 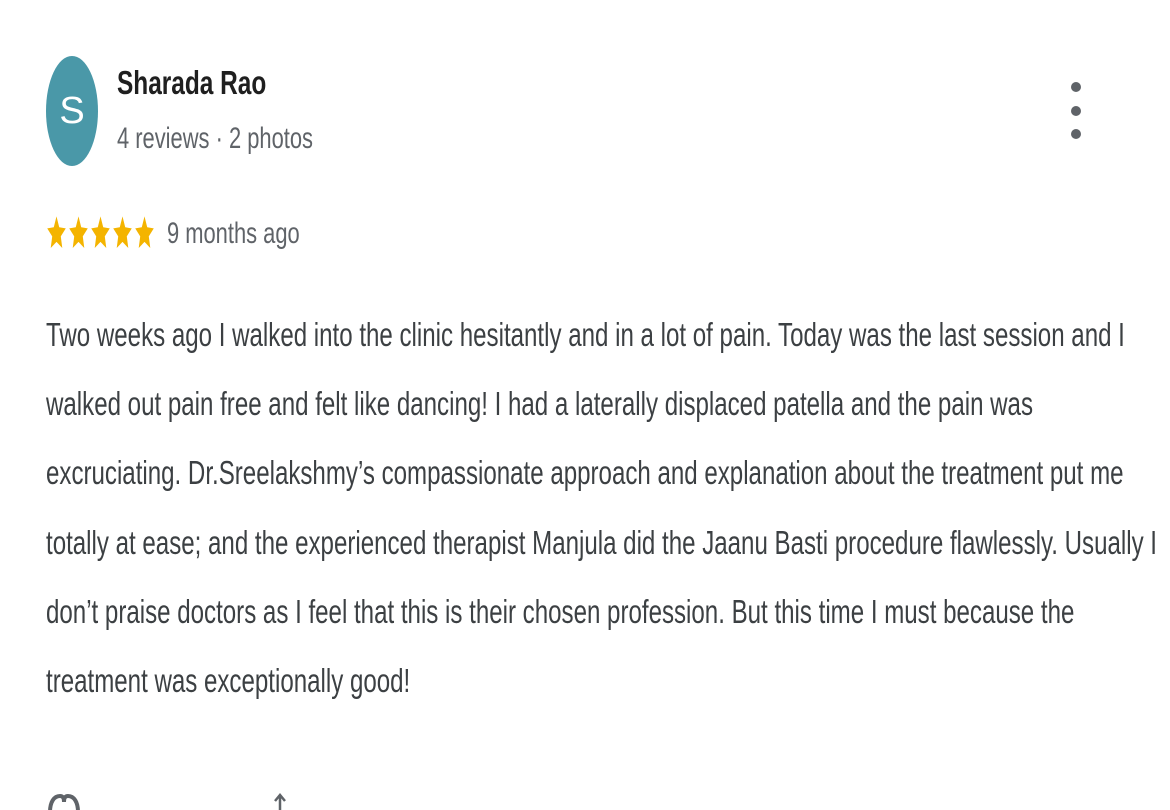 What do you see at coordinates (233, 233) in the screenshot?
I see `review-time: 9 months ago` at bounding box center [233, 233].